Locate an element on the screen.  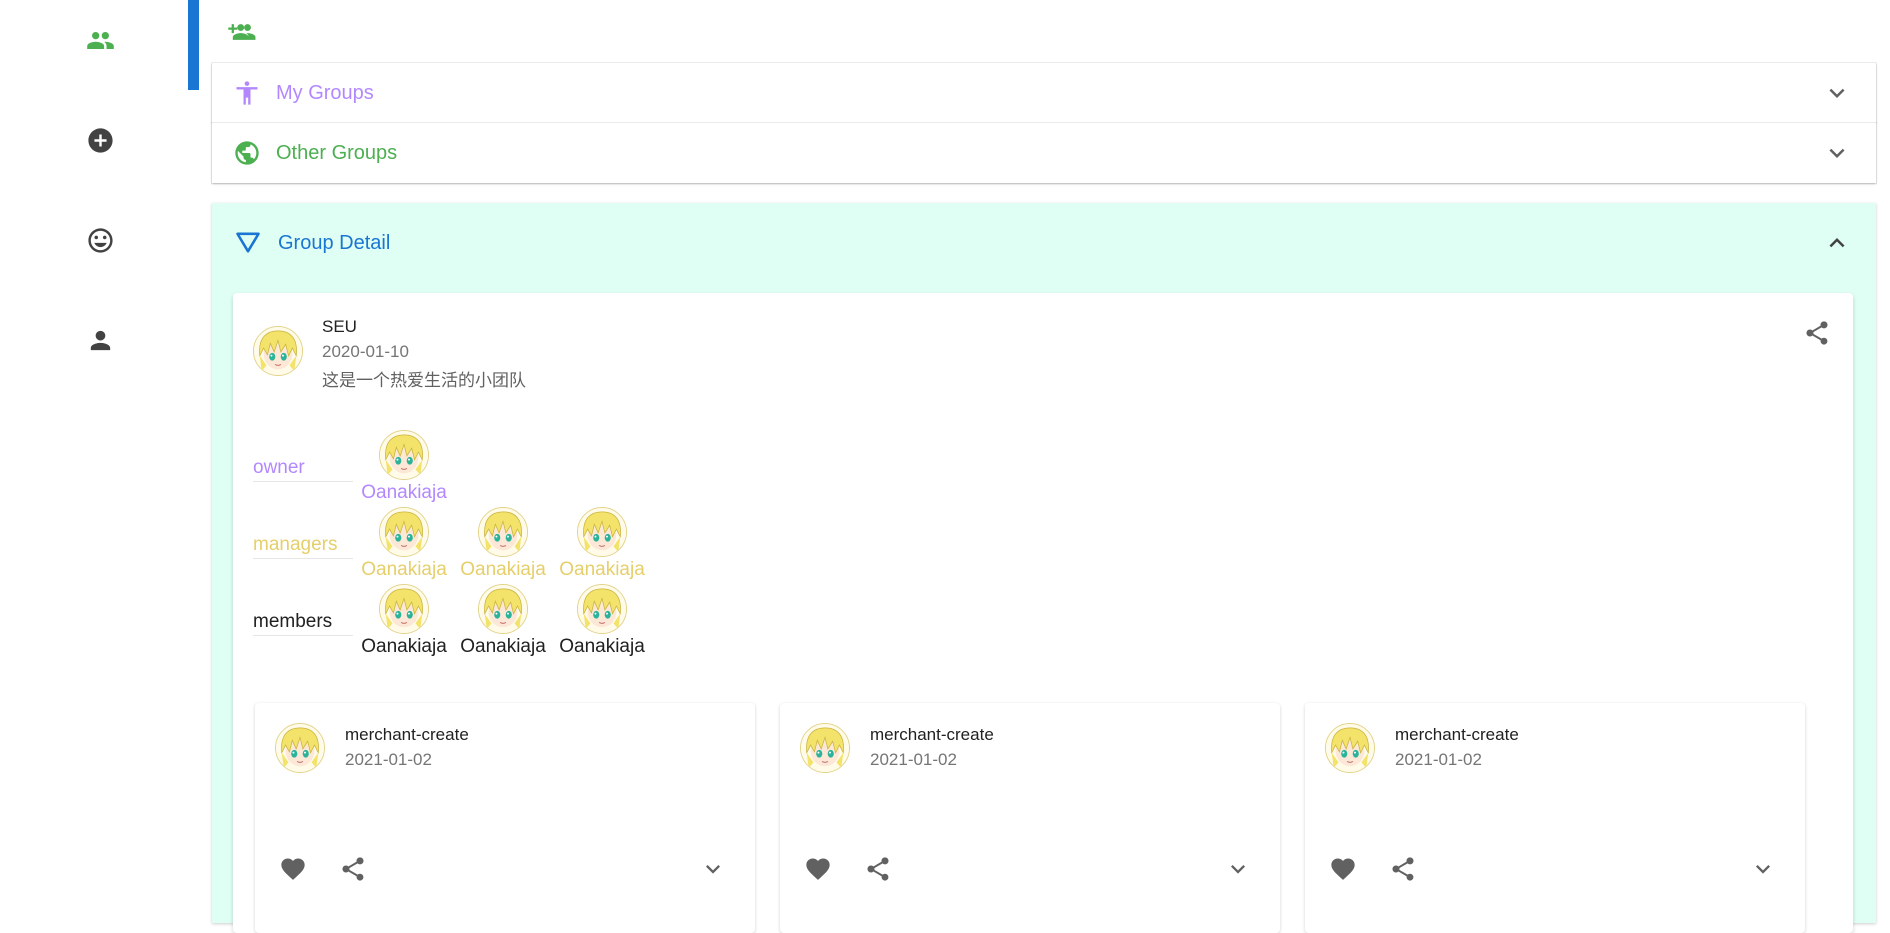
group-date: 2020-01-10 is located at coordinates (365, 351).